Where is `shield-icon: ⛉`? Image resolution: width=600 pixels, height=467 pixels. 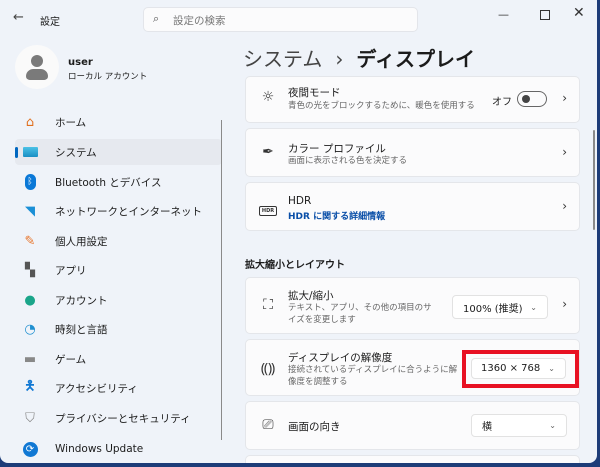 shield-icon: ⛉ is located at coordinates (30, 418).